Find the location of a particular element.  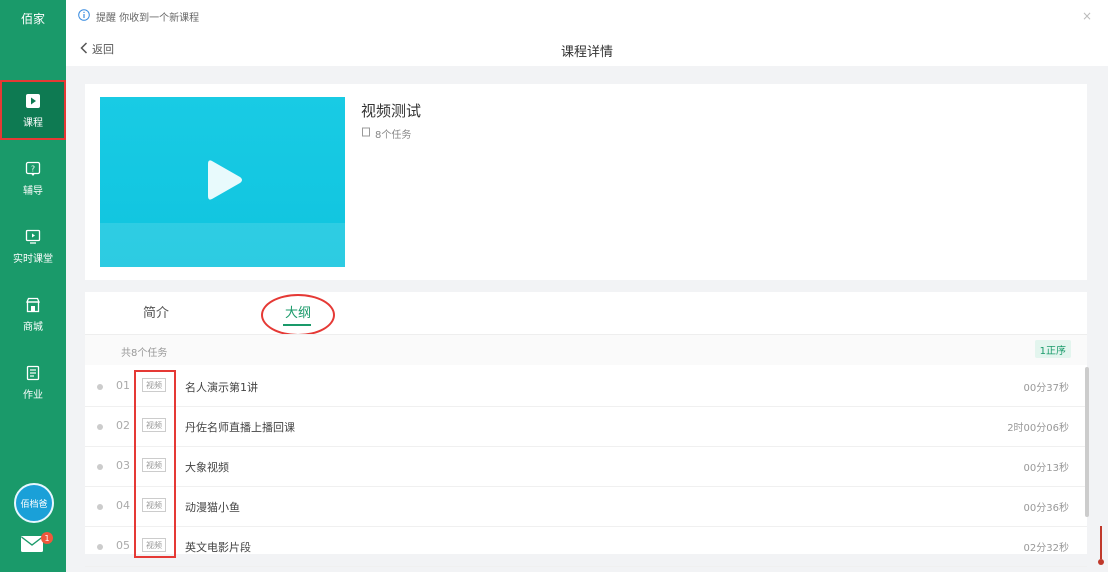

sidebar-item-homework: 作业 is located at coordinates (33, 382).